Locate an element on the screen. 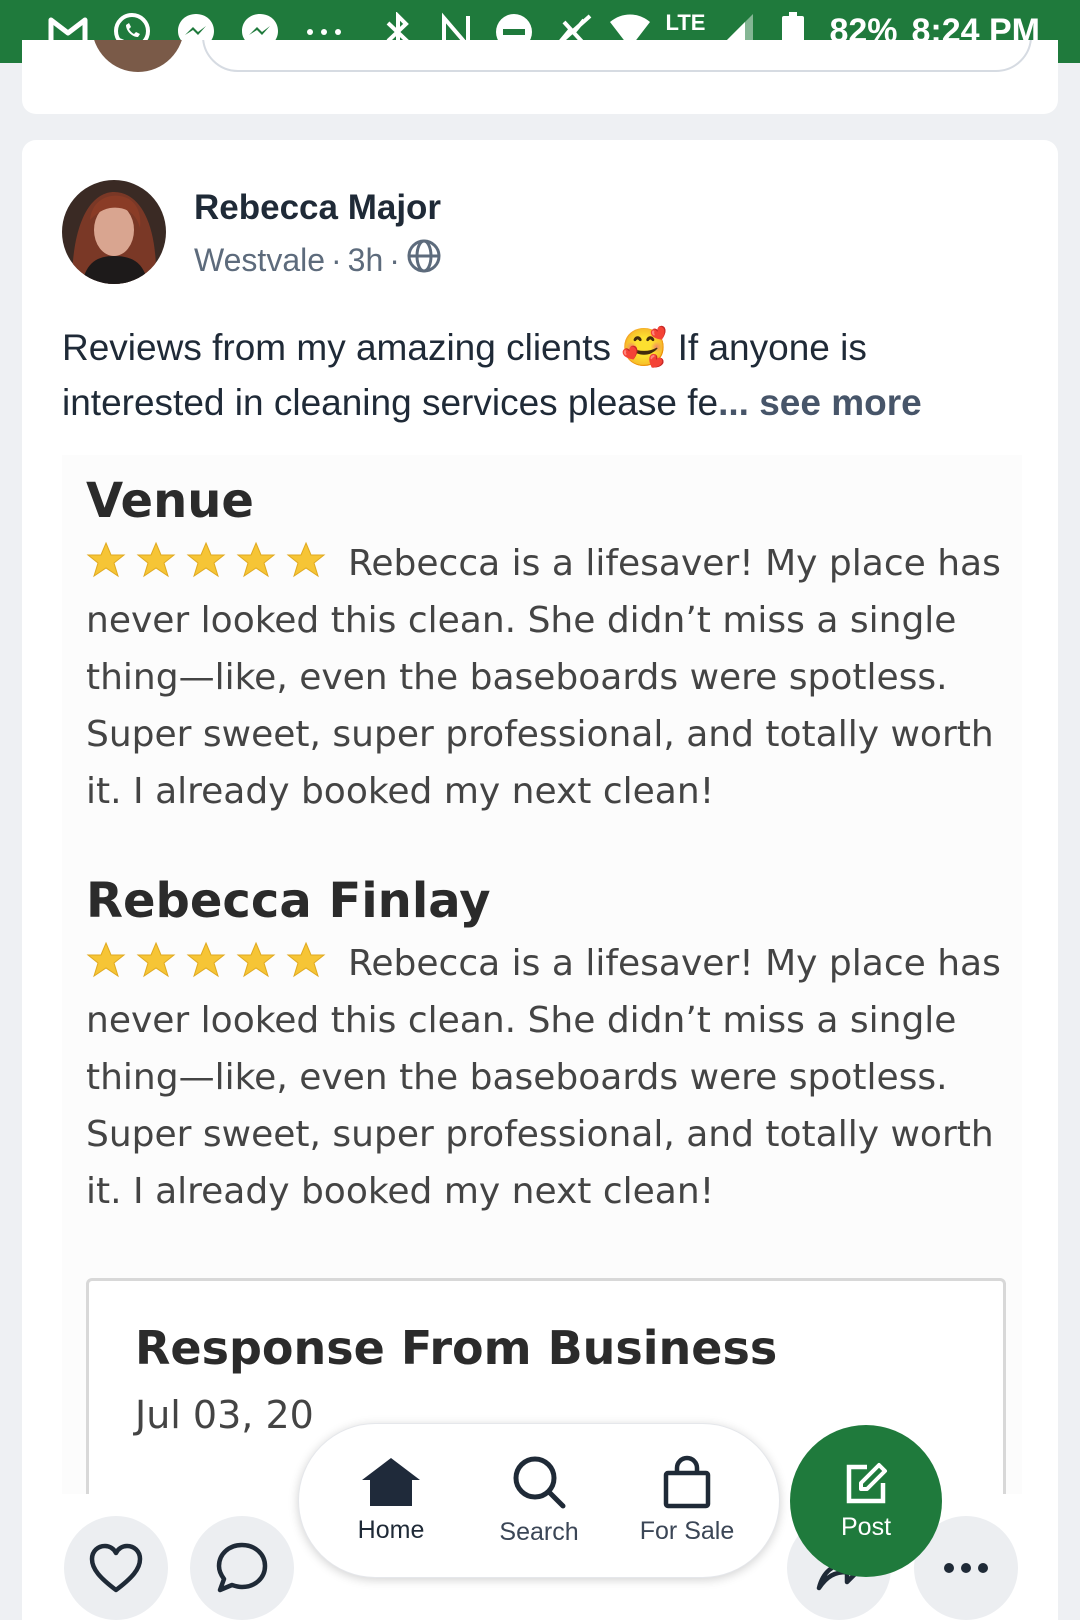 Image resolution: width=1080 pixels, height=1620 pixels. like-button is located at coordinates (116, 1568).